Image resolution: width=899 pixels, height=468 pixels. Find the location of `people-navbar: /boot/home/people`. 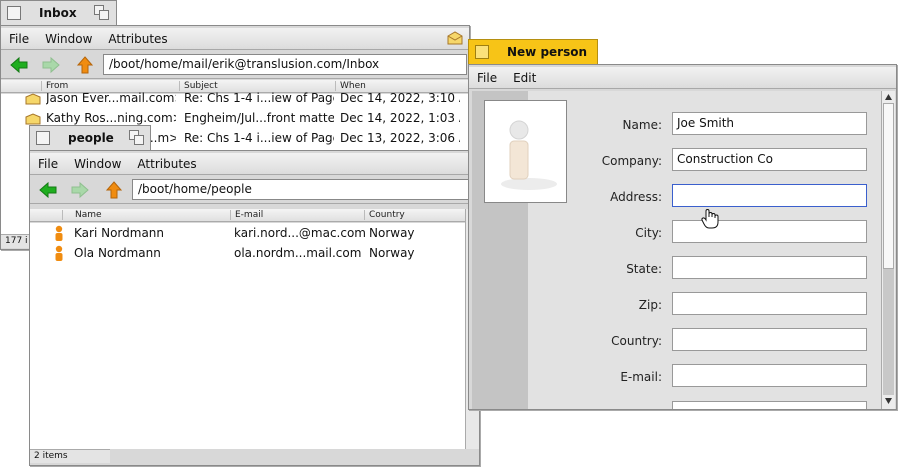

people-navbar: /boot/home/people is located at coordinates (254, 190).